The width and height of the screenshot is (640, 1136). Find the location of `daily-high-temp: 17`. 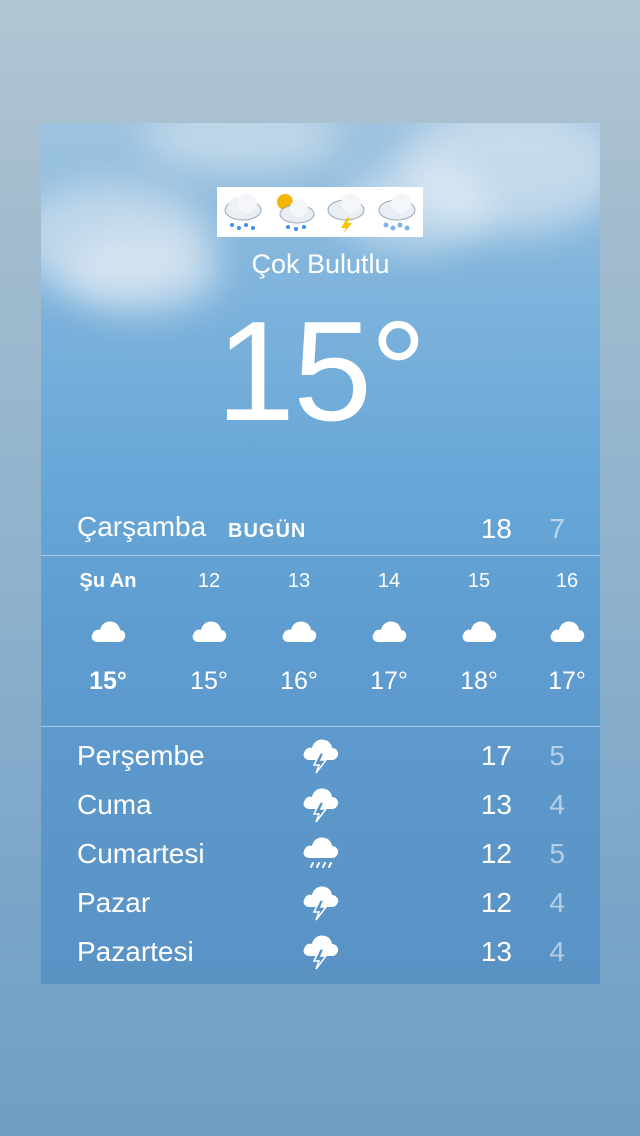

daily-high-temp: 17 is located at coordinates (496, 755).